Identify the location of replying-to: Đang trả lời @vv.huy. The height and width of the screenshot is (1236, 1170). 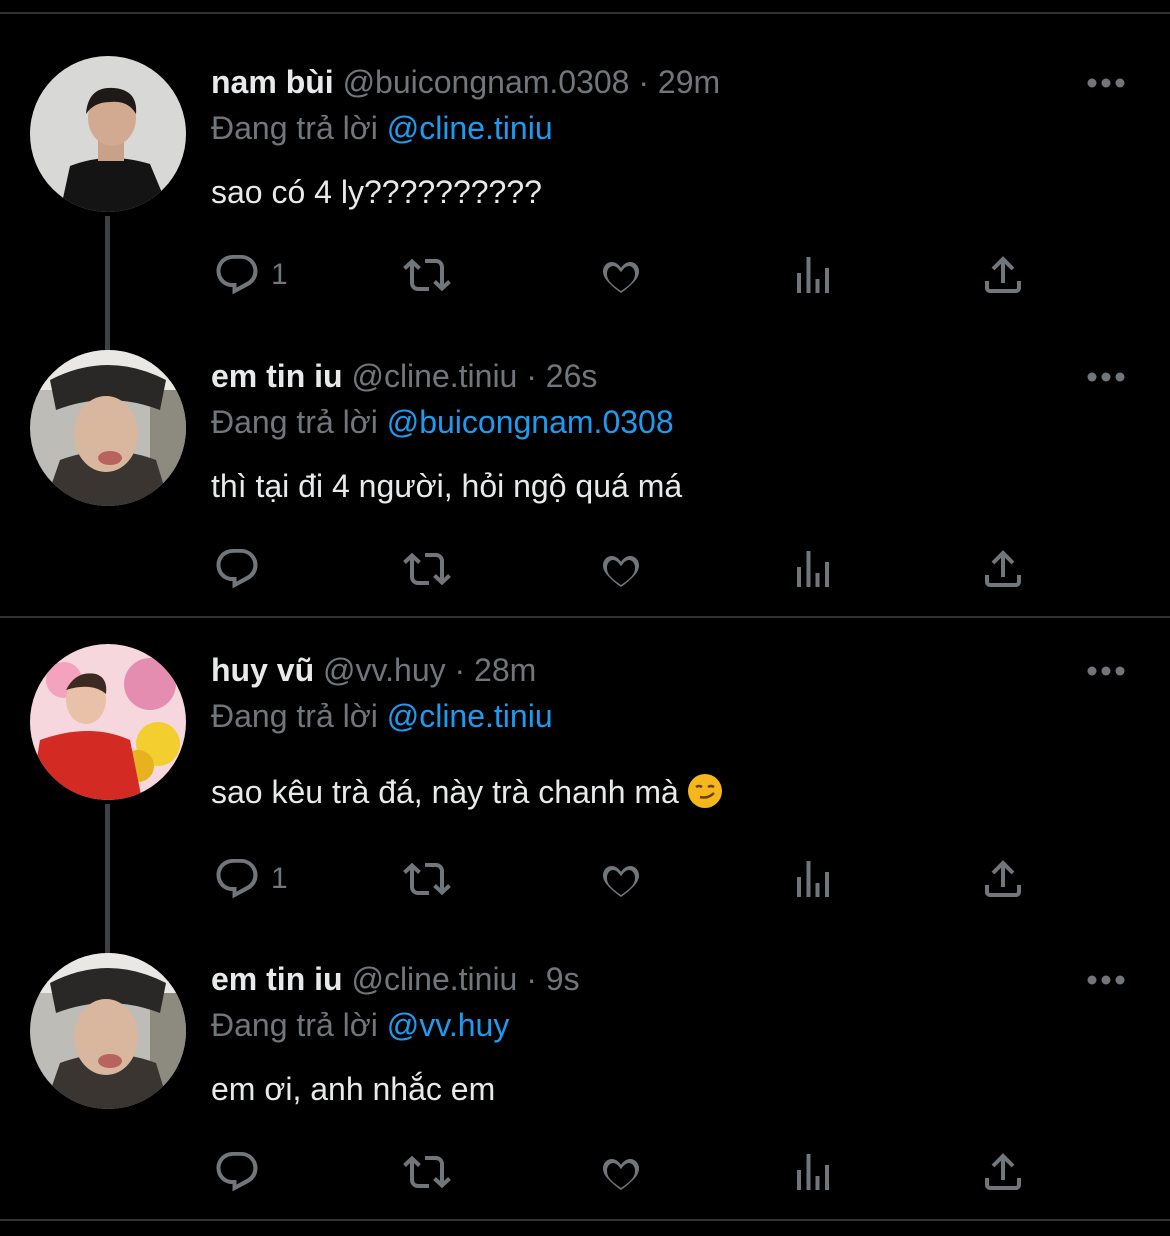
(360, 1025).